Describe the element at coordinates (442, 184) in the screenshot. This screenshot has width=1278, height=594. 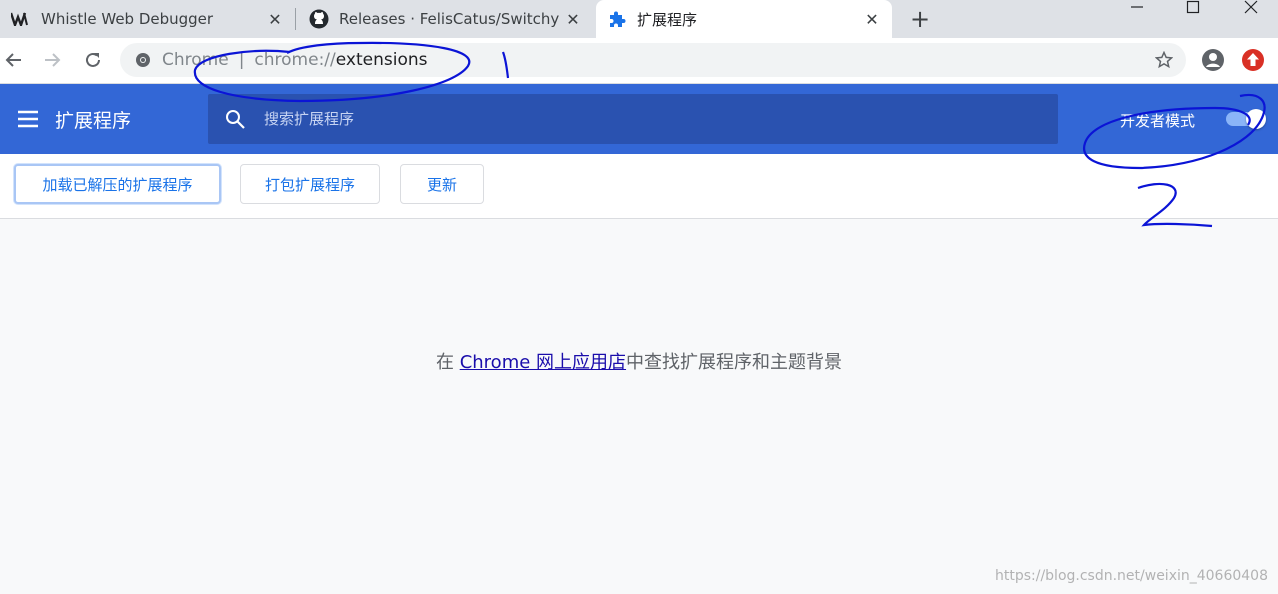
I see `update-button: 更新` at that location.